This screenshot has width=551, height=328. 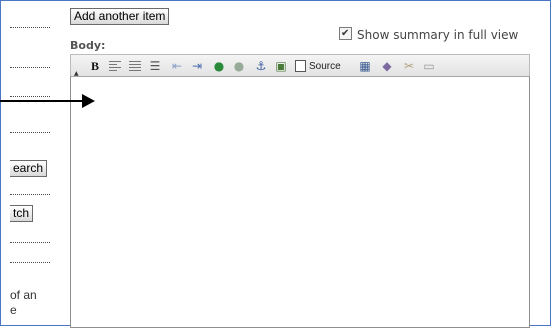 What do you see at coordinates (13, 310) in the screenshot?
I see `description-fragment: e` at bounding box center [13, 310].